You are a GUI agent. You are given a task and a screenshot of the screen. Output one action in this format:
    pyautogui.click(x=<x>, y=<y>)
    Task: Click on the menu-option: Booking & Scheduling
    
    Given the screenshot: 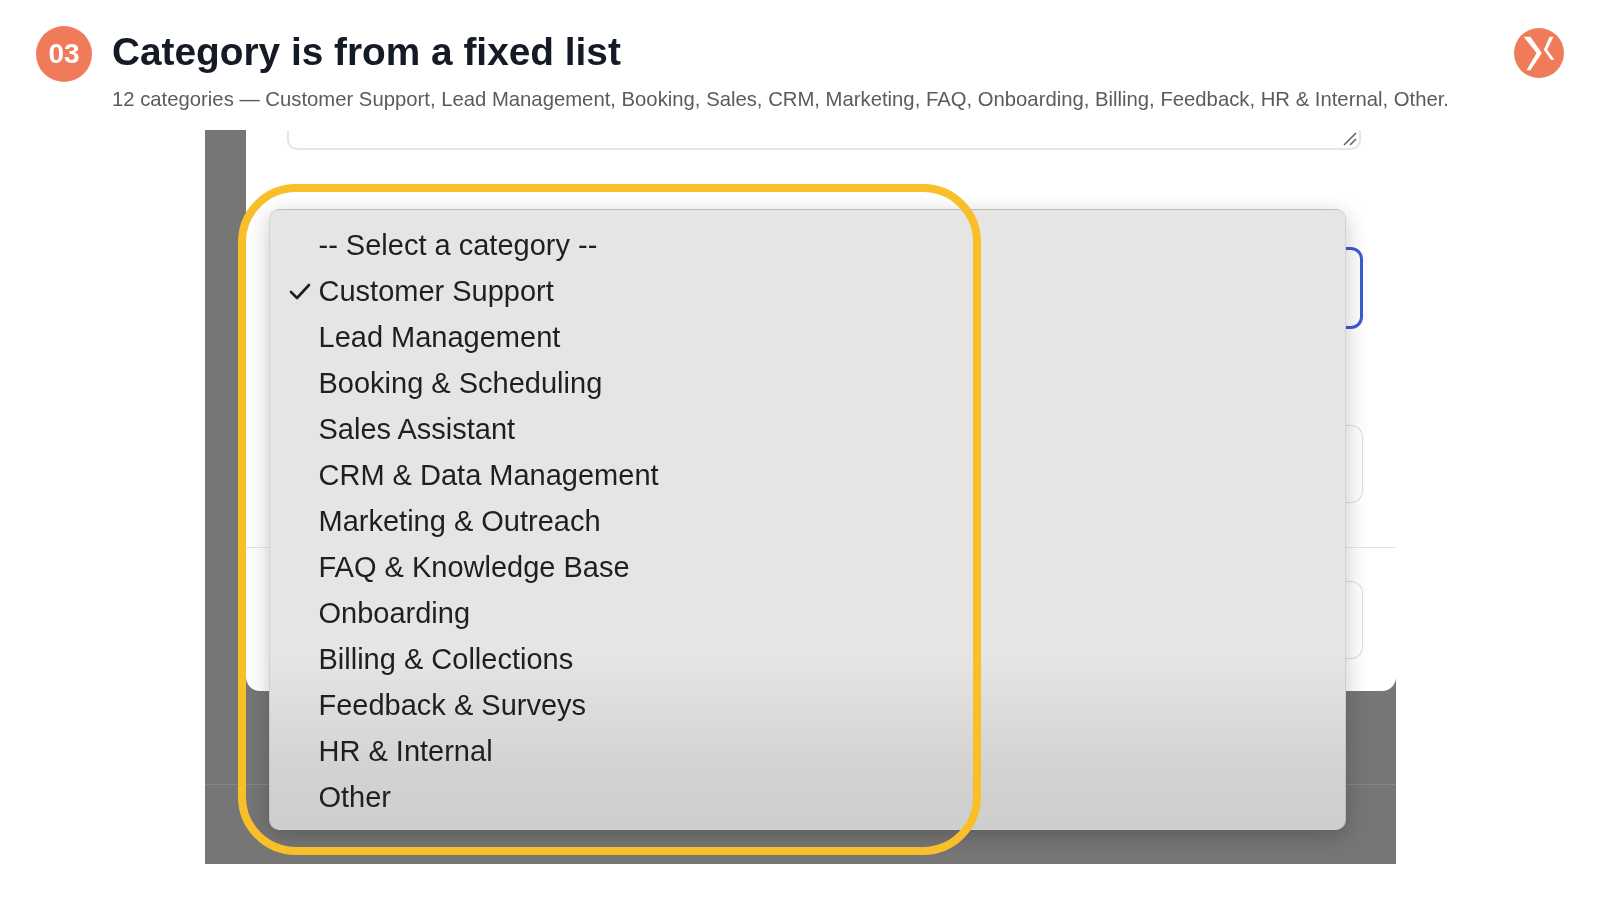 What is the action you would take?
    pyautogui.click(x=807, y=383)
    